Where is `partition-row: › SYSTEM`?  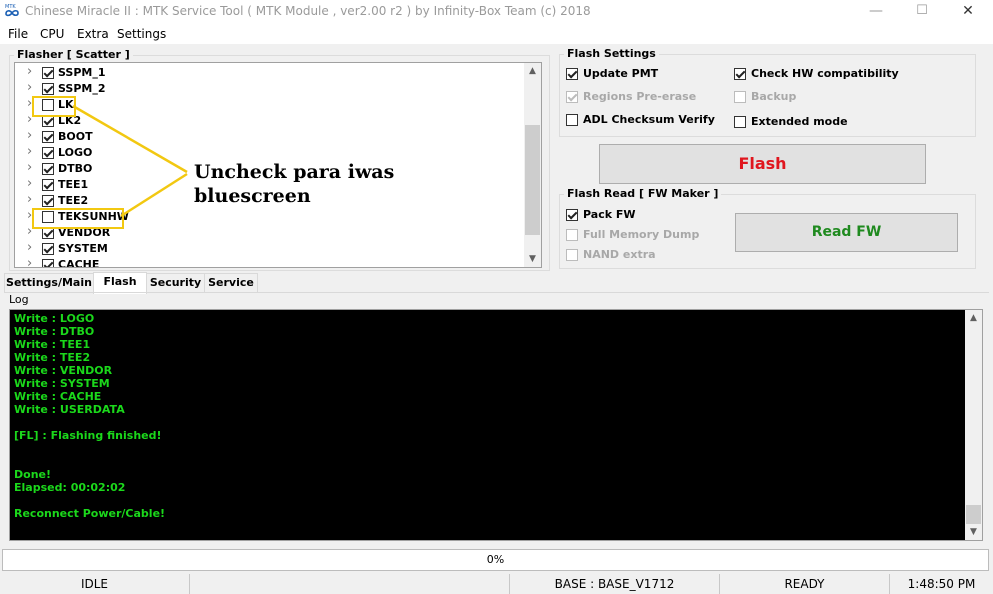 partition-row: › SYSTEM is located at coordinates (265, 248).